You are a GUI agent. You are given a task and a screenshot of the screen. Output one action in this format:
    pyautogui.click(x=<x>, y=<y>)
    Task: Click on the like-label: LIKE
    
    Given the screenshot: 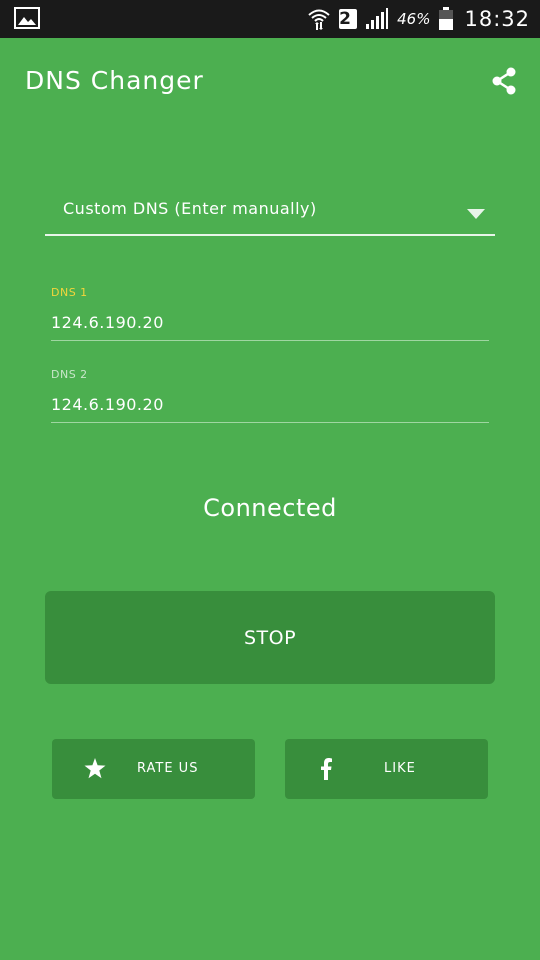 What is the action you would take?
    pyautogui.click(x=400, y=768)
    